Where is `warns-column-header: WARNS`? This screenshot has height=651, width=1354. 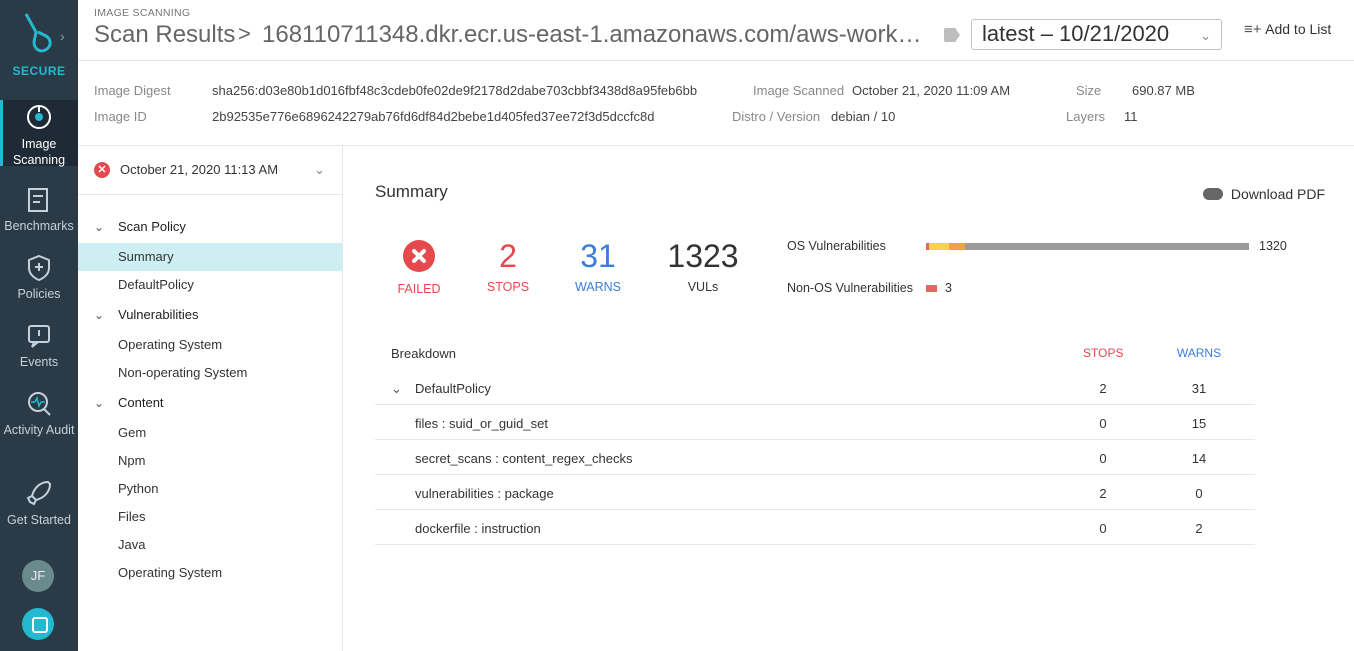 warns-column-header: WARNS is located at coordinates (1199, 353).